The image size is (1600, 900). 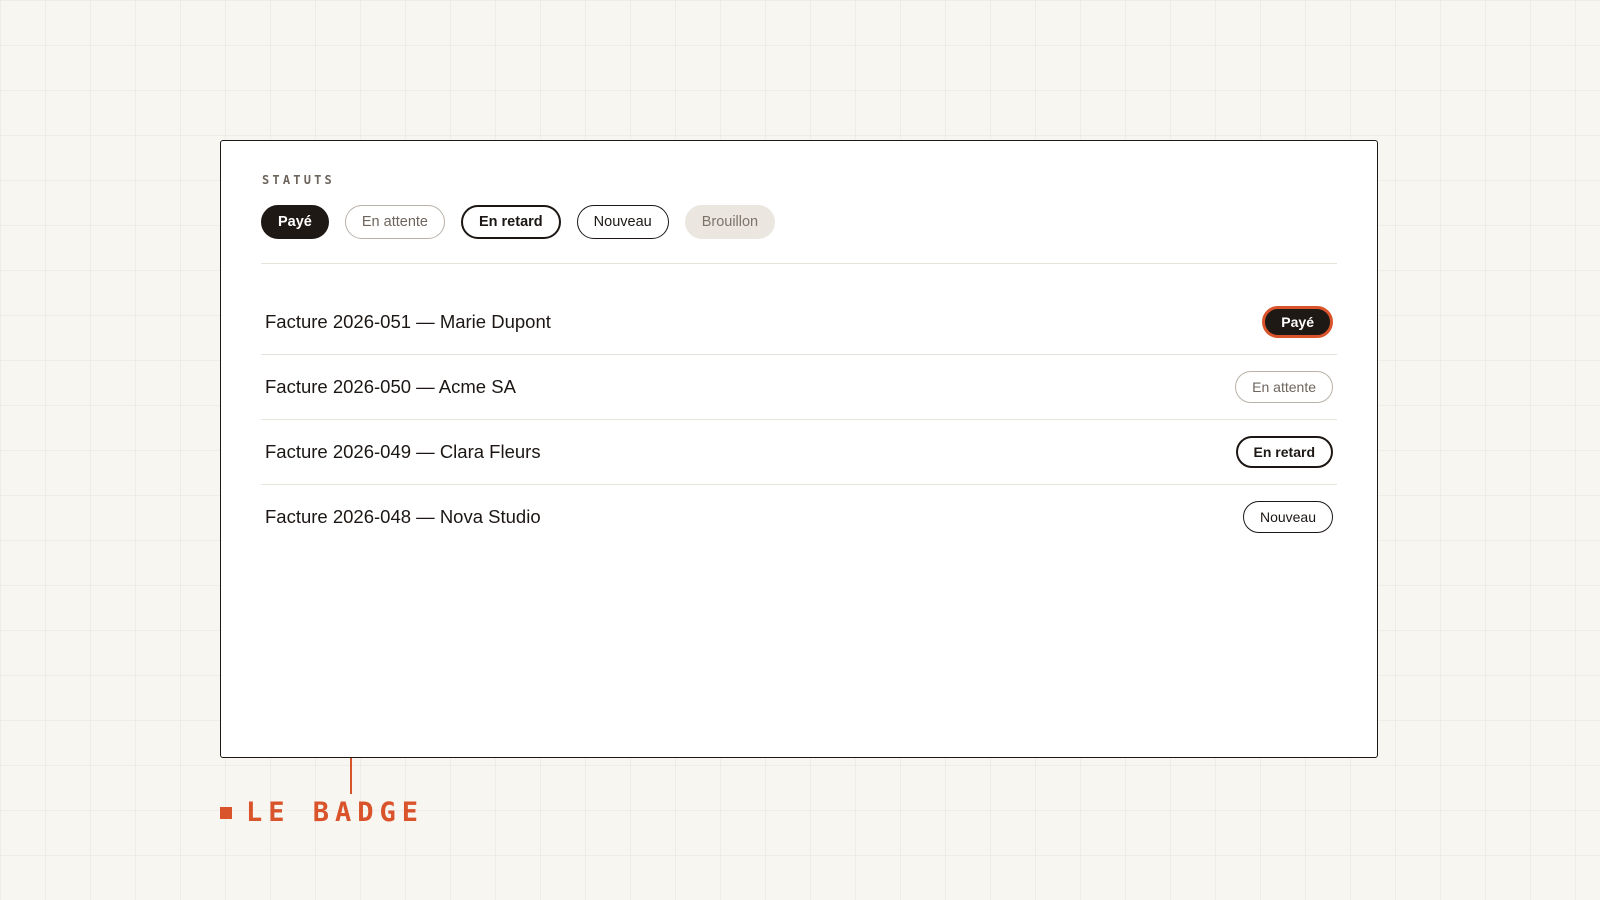 I want to click on invoice-title: Facture 2026-050 — Acme SA, so click(x=390, y=386).